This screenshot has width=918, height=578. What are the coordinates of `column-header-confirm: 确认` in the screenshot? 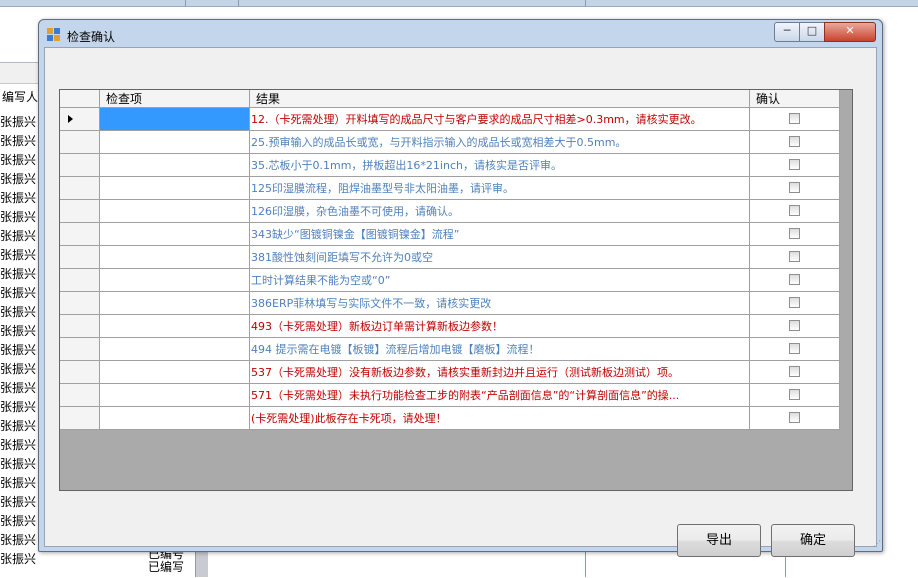 It's located at (795, 99).